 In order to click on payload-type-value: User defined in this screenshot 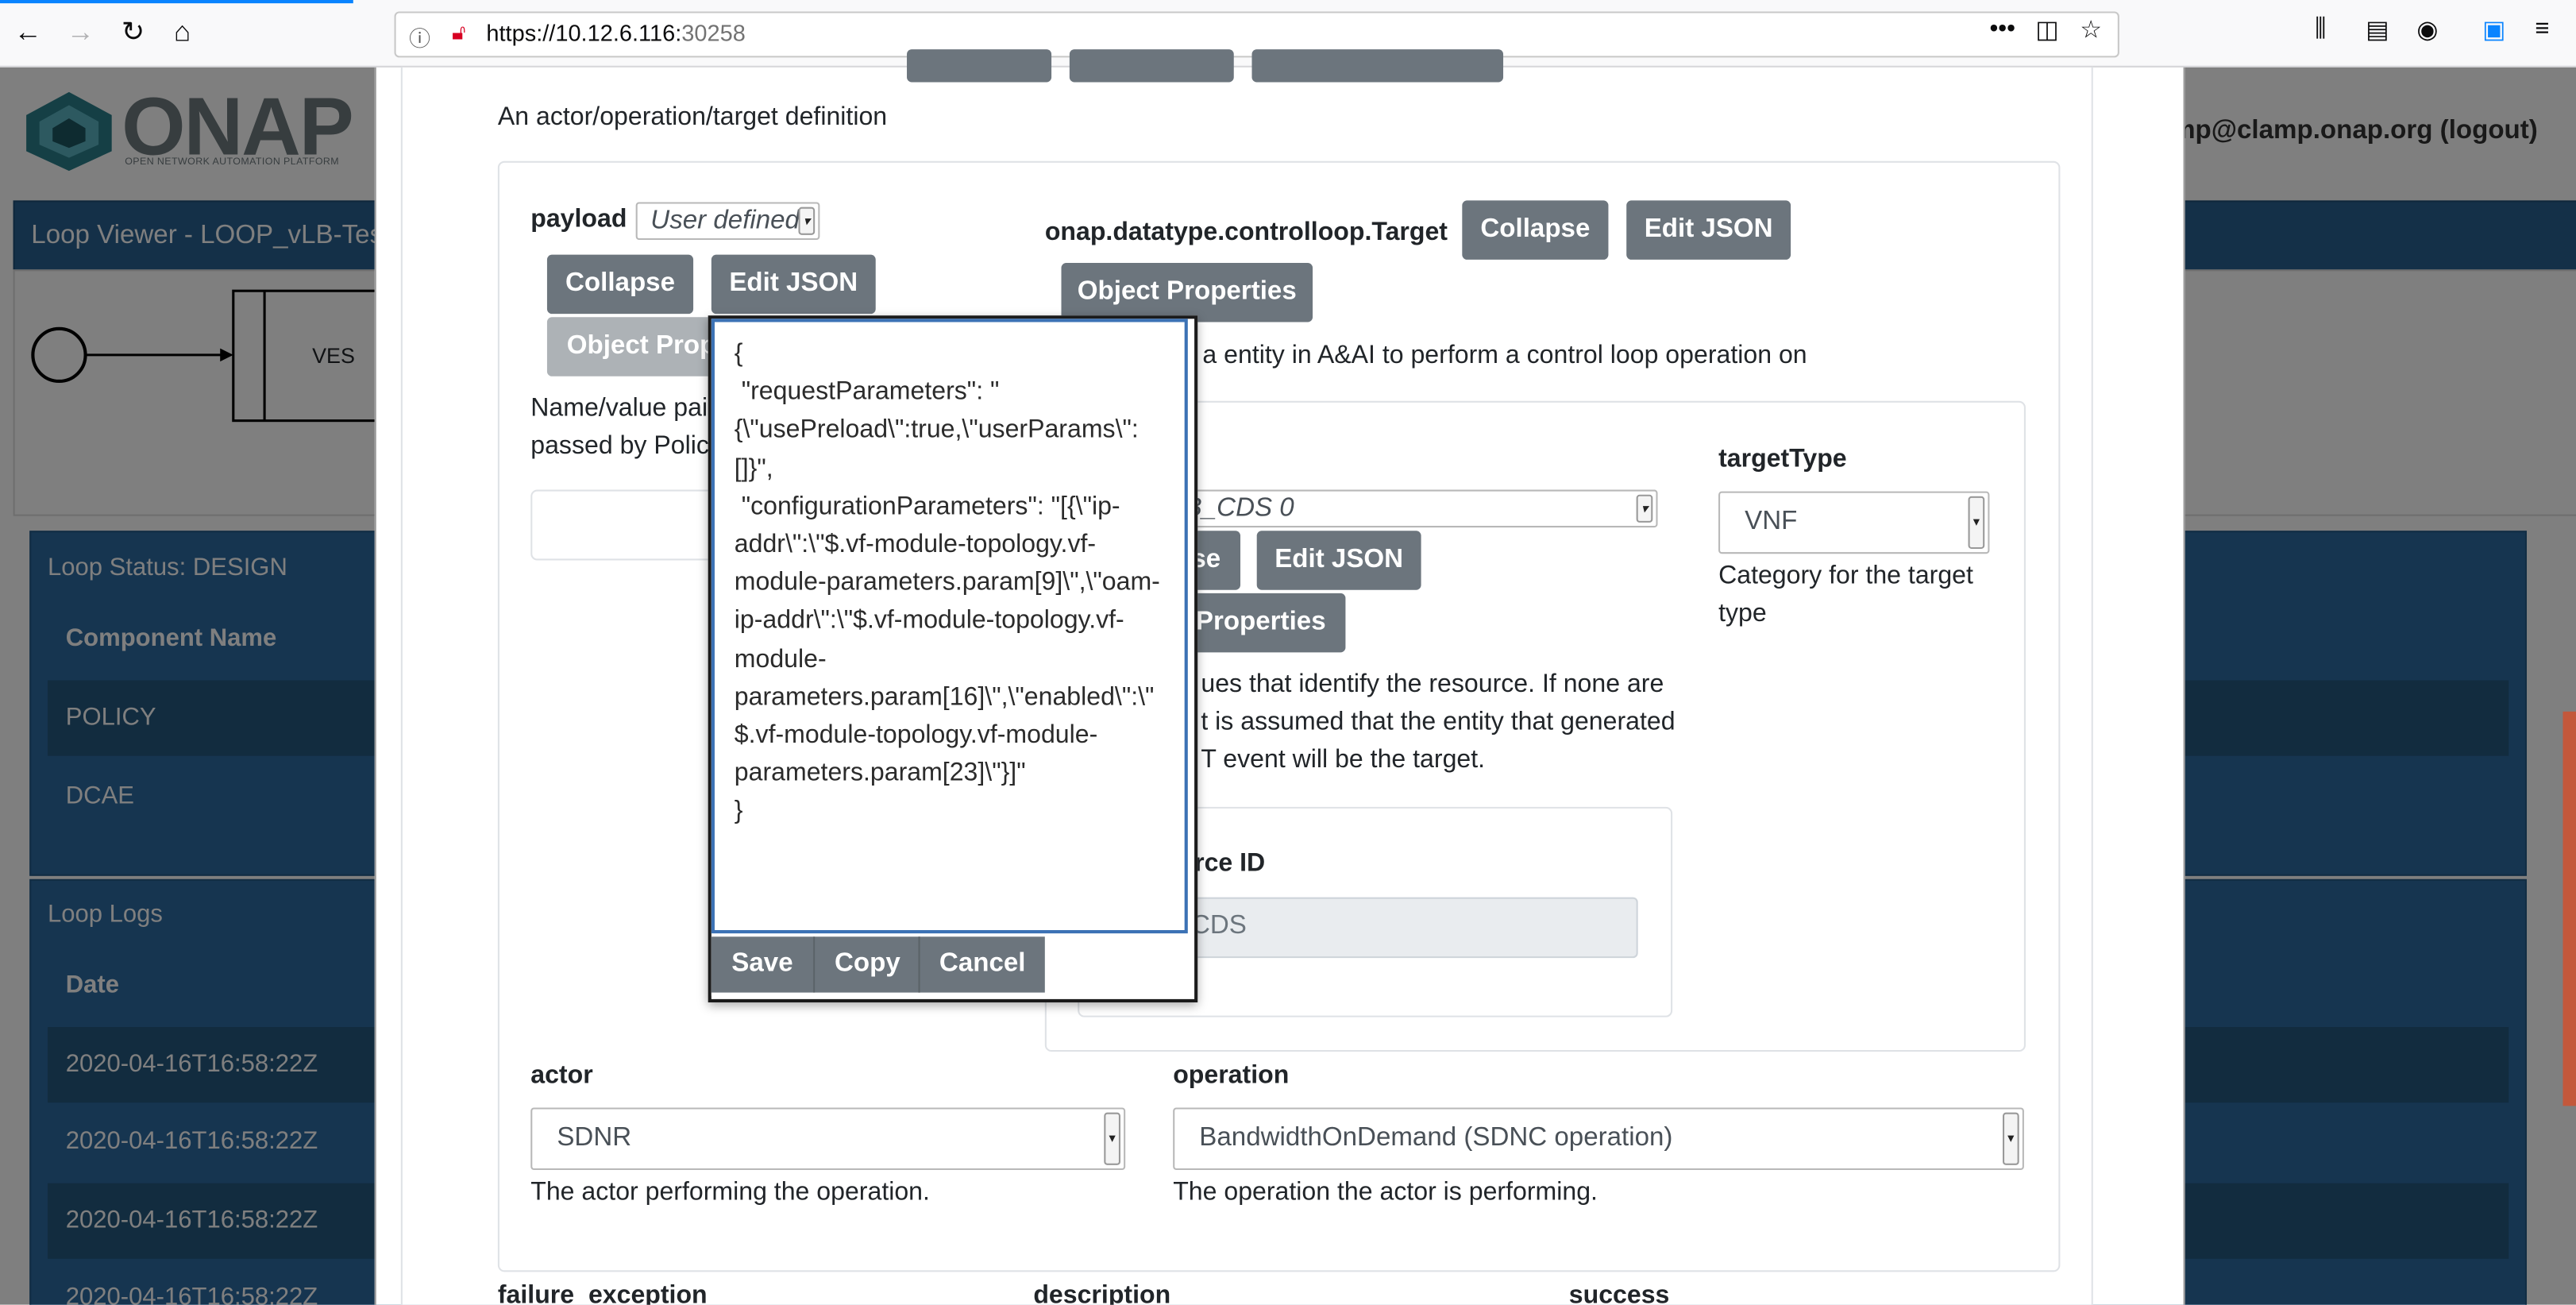, I will do `click(725, 220)`.